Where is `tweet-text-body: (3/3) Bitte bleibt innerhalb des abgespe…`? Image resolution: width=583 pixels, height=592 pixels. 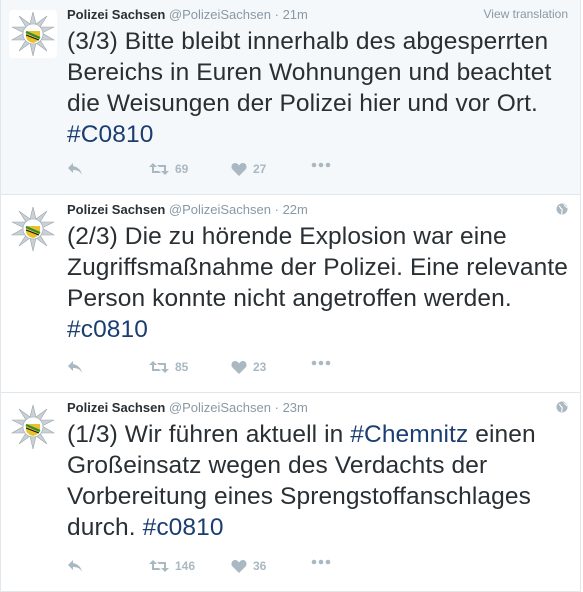
tweet-text-body: (3/3) Bitte bleibt innerhalb des abgespe… is located at coordinates (309, 72).